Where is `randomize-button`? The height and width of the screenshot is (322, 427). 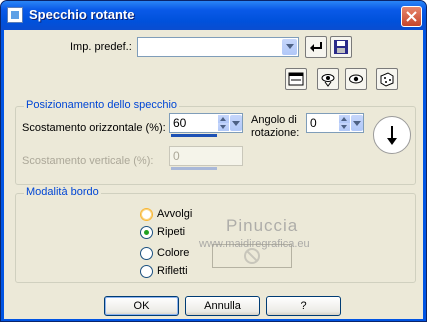
randomize-button is located at coordinates (387, 79).